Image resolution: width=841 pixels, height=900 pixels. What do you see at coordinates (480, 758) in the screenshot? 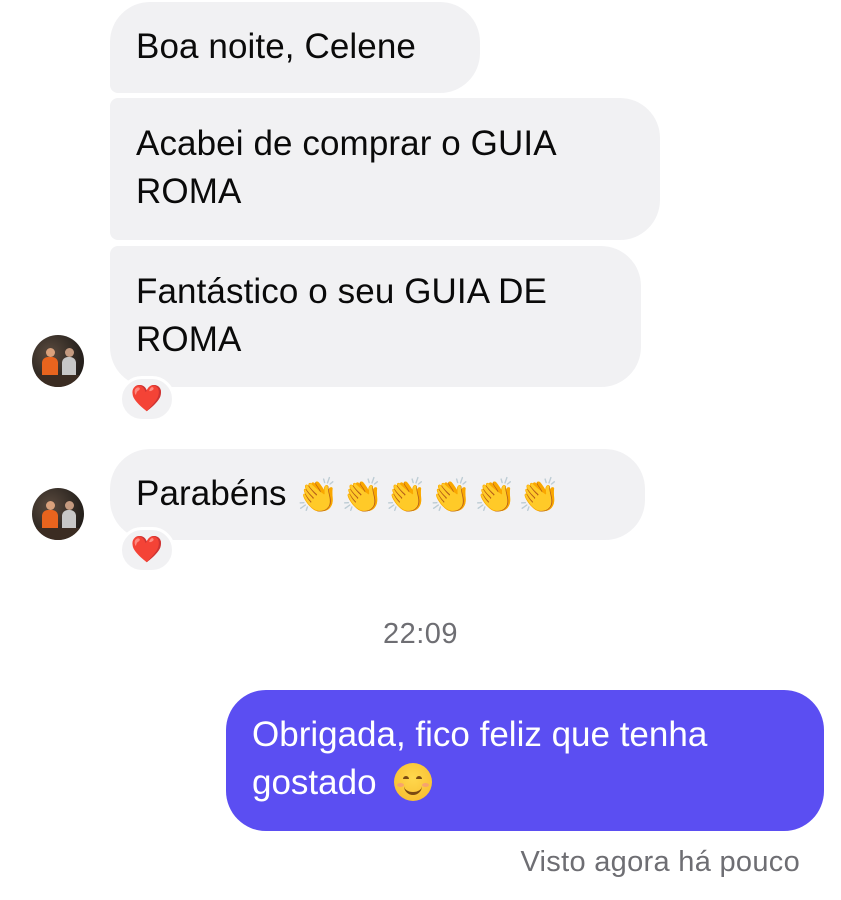
I see `message-text: Obrigada, fico feliz que tenha gostado` at bounding box center [480, 758].